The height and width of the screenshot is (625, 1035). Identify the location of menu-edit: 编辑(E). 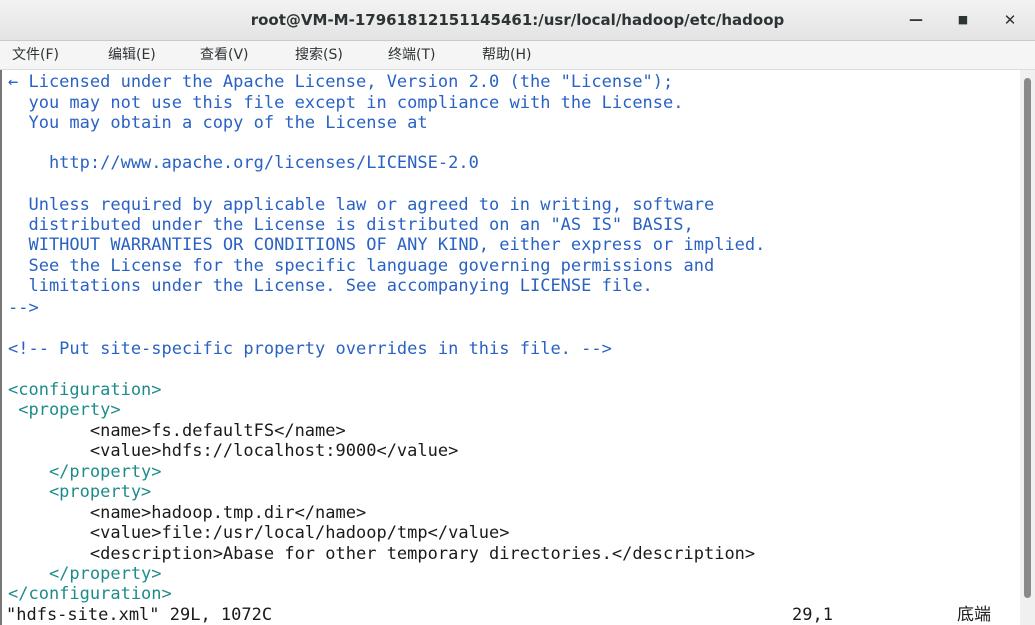
(132, 55).